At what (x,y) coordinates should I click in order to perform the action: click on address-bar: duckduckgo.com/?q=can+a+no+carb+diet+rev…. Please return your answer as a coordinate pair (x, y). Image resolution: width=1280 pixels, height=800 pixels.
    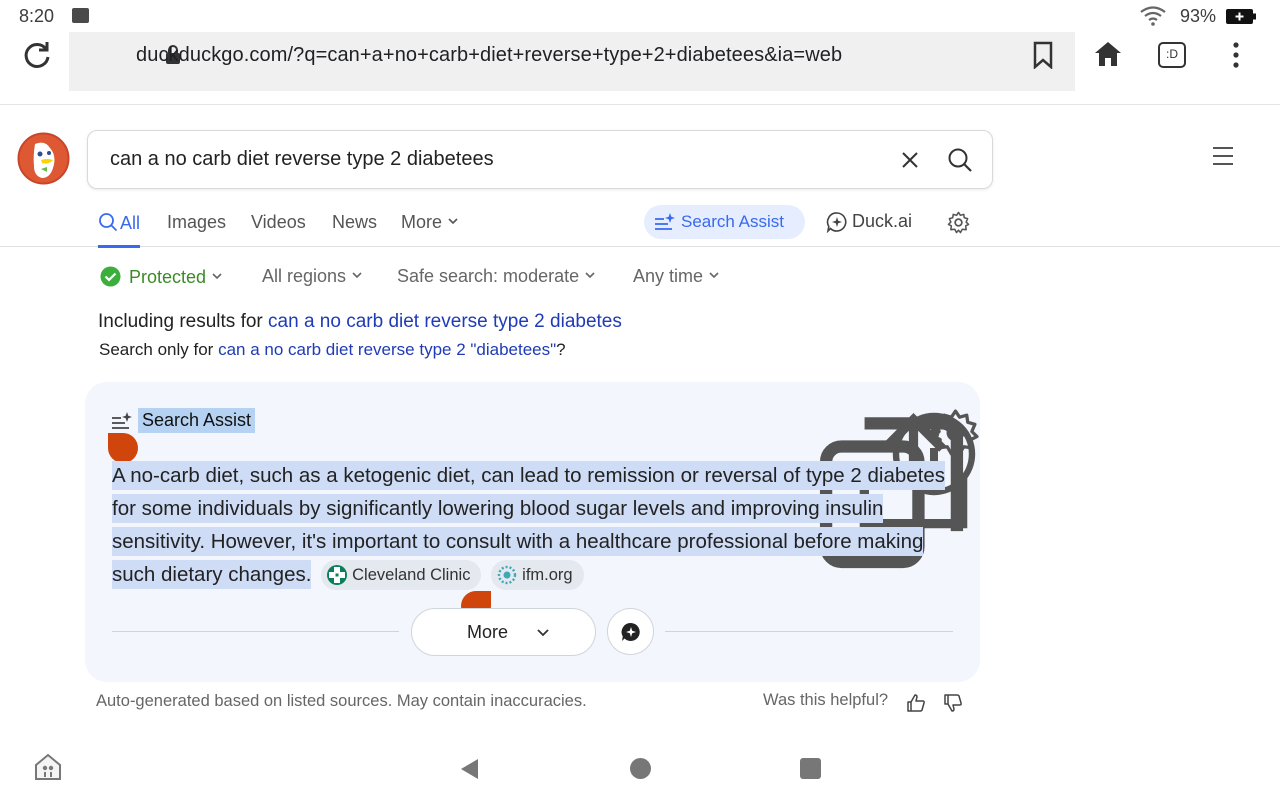
    Looking at the image, I should click on (572, 61).